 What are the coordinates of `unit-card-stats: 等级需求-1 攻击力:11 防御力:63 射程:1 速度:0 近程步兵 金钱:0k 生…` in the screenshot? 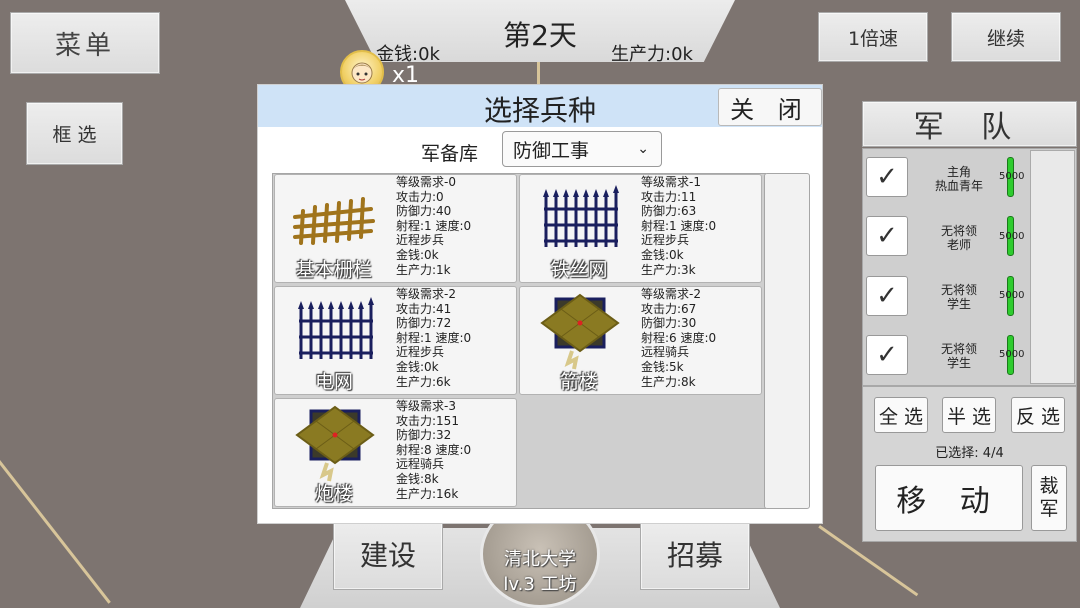 It's located at (679, 226).